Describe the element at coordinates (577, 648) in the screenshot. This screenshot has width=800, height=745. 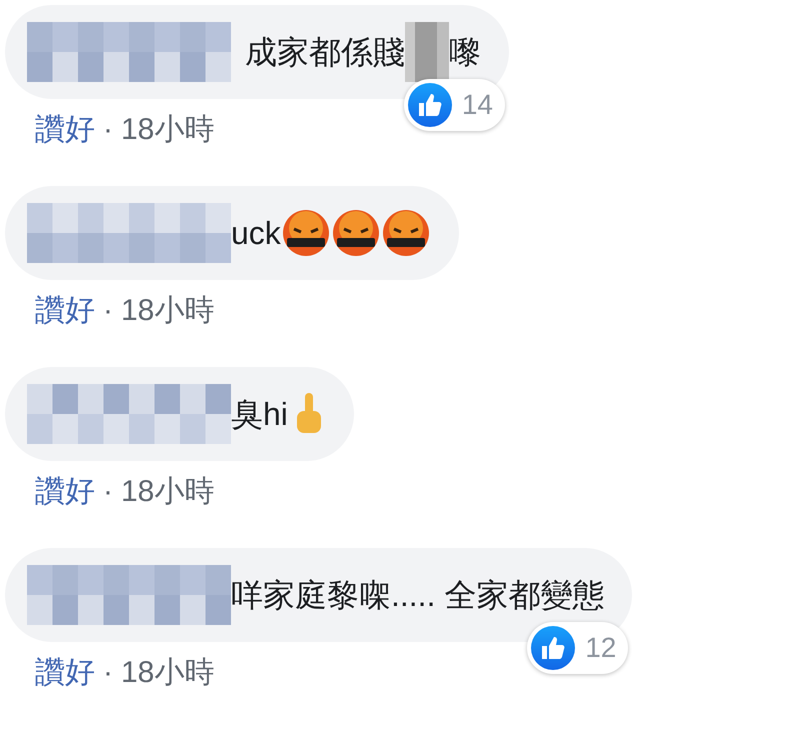
I see `reaction-count-badge: 12` at that location.